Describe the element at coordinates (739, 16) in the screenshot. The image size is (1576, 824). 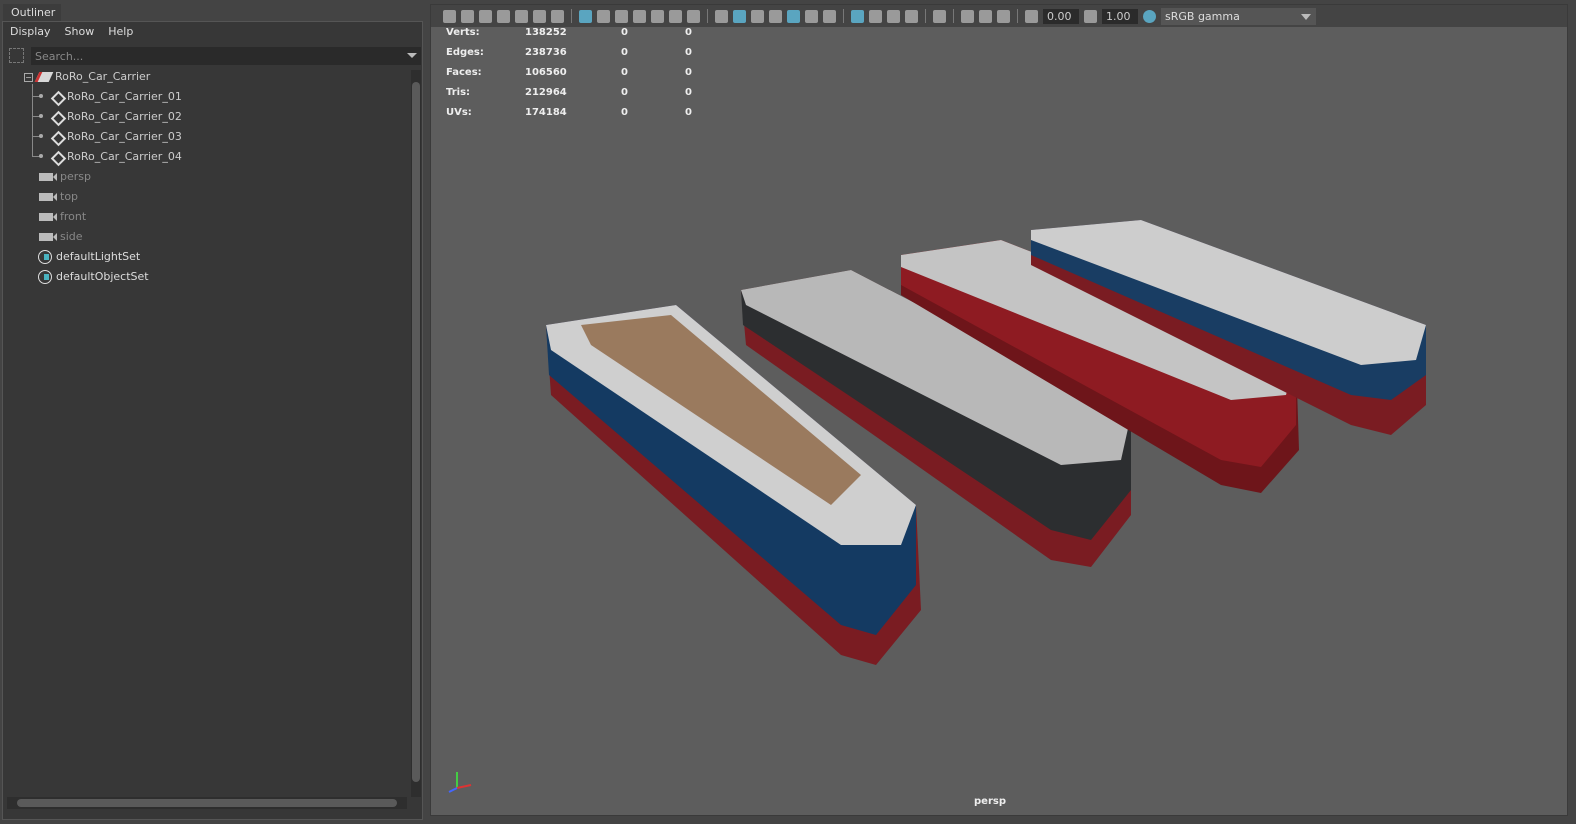
I see `smooth-shade-icon` at that location.